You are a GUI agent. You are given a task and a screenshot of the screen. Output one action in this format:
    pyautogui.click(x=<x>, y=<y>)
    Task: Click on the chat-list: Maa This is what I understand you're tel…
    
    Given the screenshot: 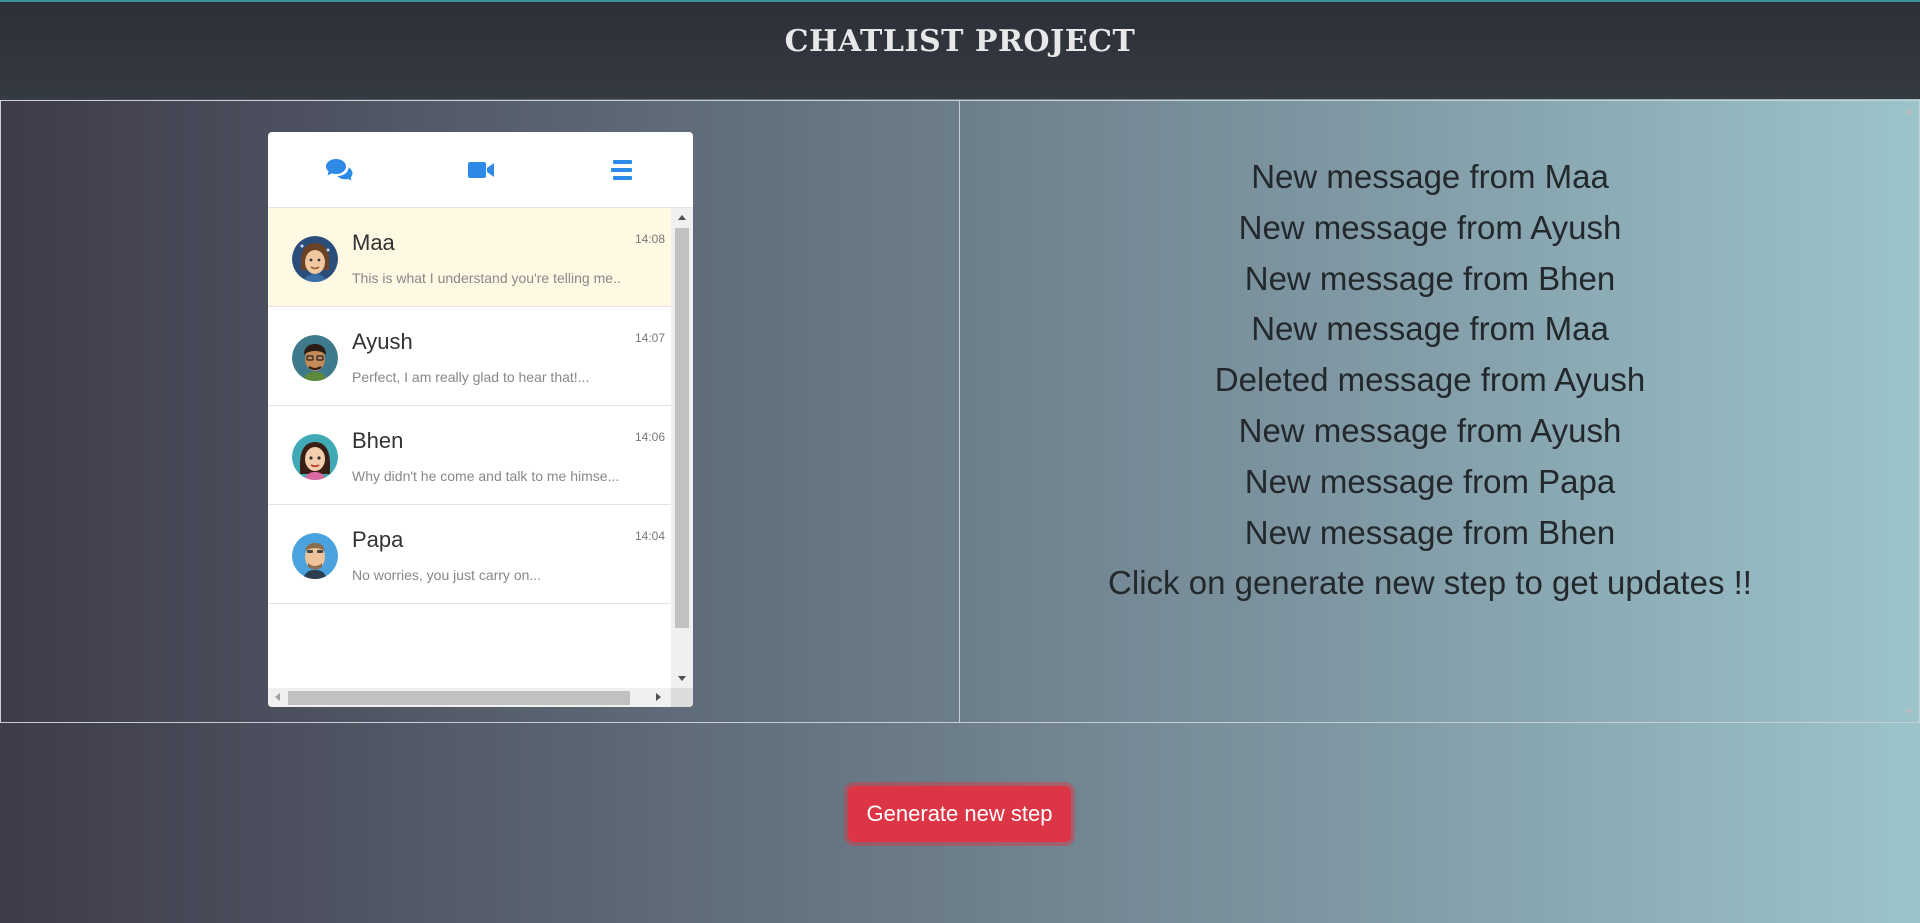 What is the action you would take?
    pyautogui.click(x=469, y=448)
    